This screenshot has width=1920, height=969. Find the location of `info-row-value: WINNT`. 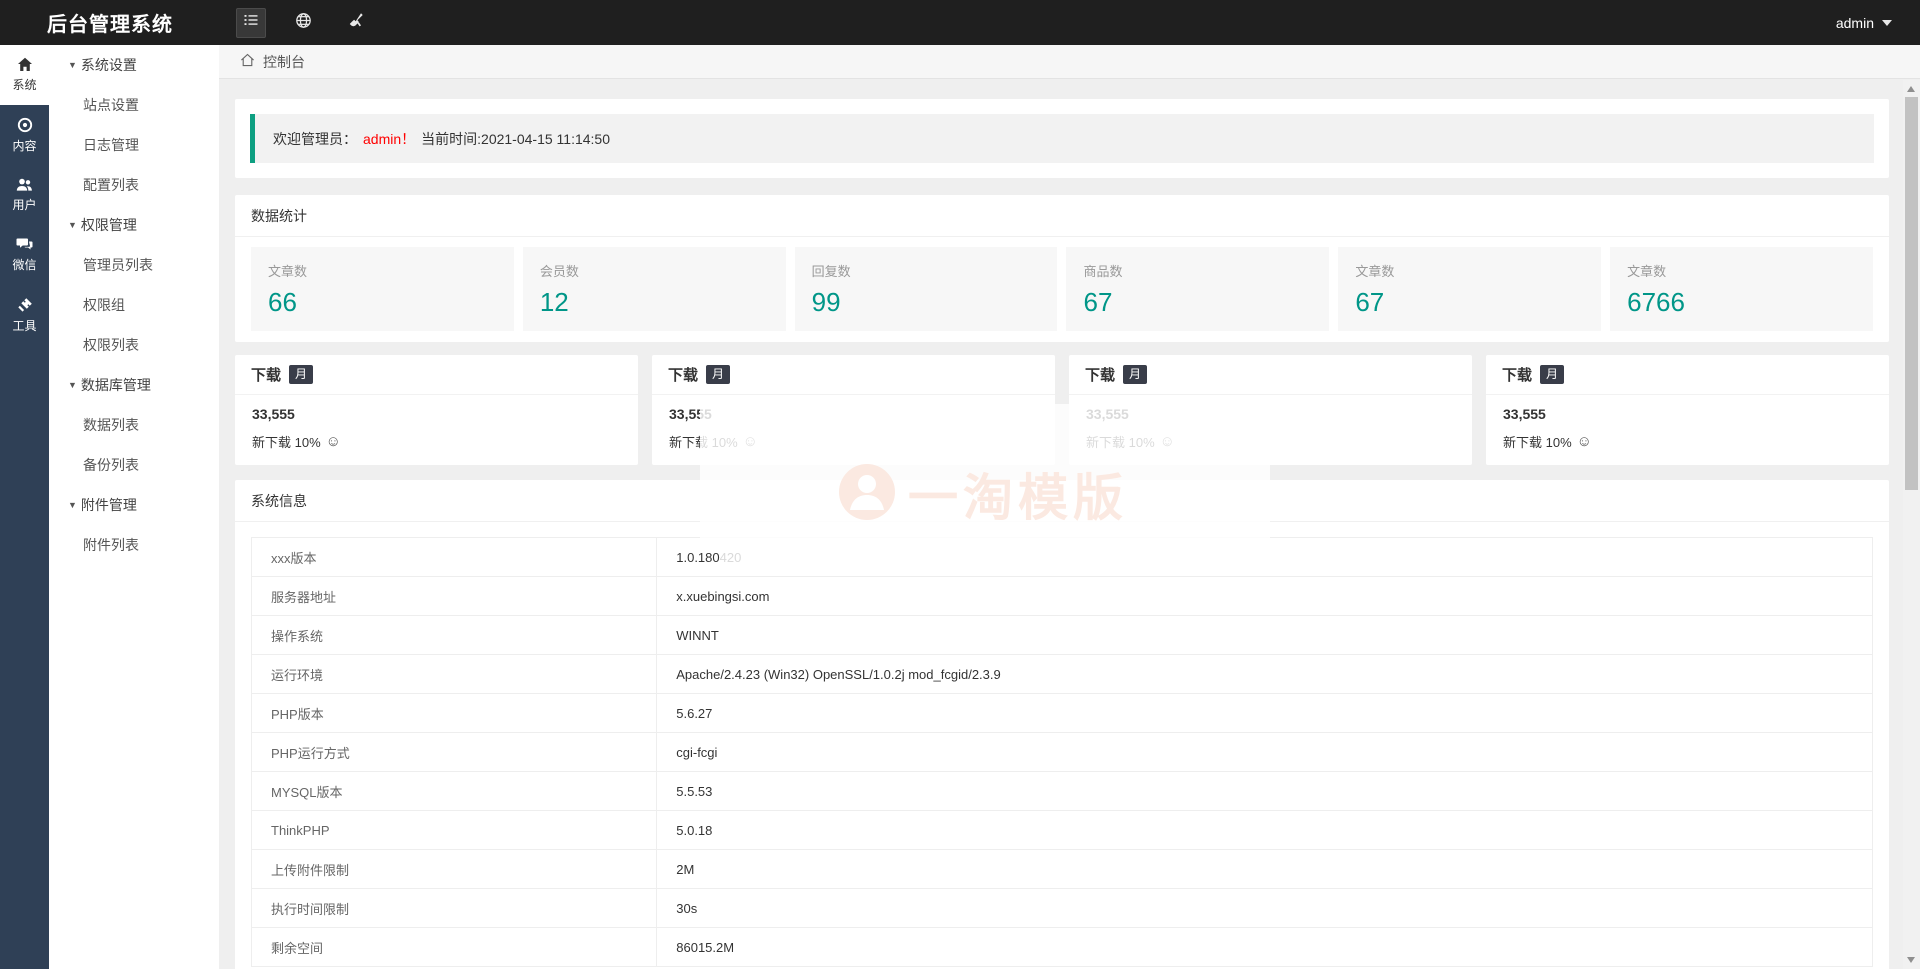

info-row-value: WINNT is located at coordinates (1264, 635).